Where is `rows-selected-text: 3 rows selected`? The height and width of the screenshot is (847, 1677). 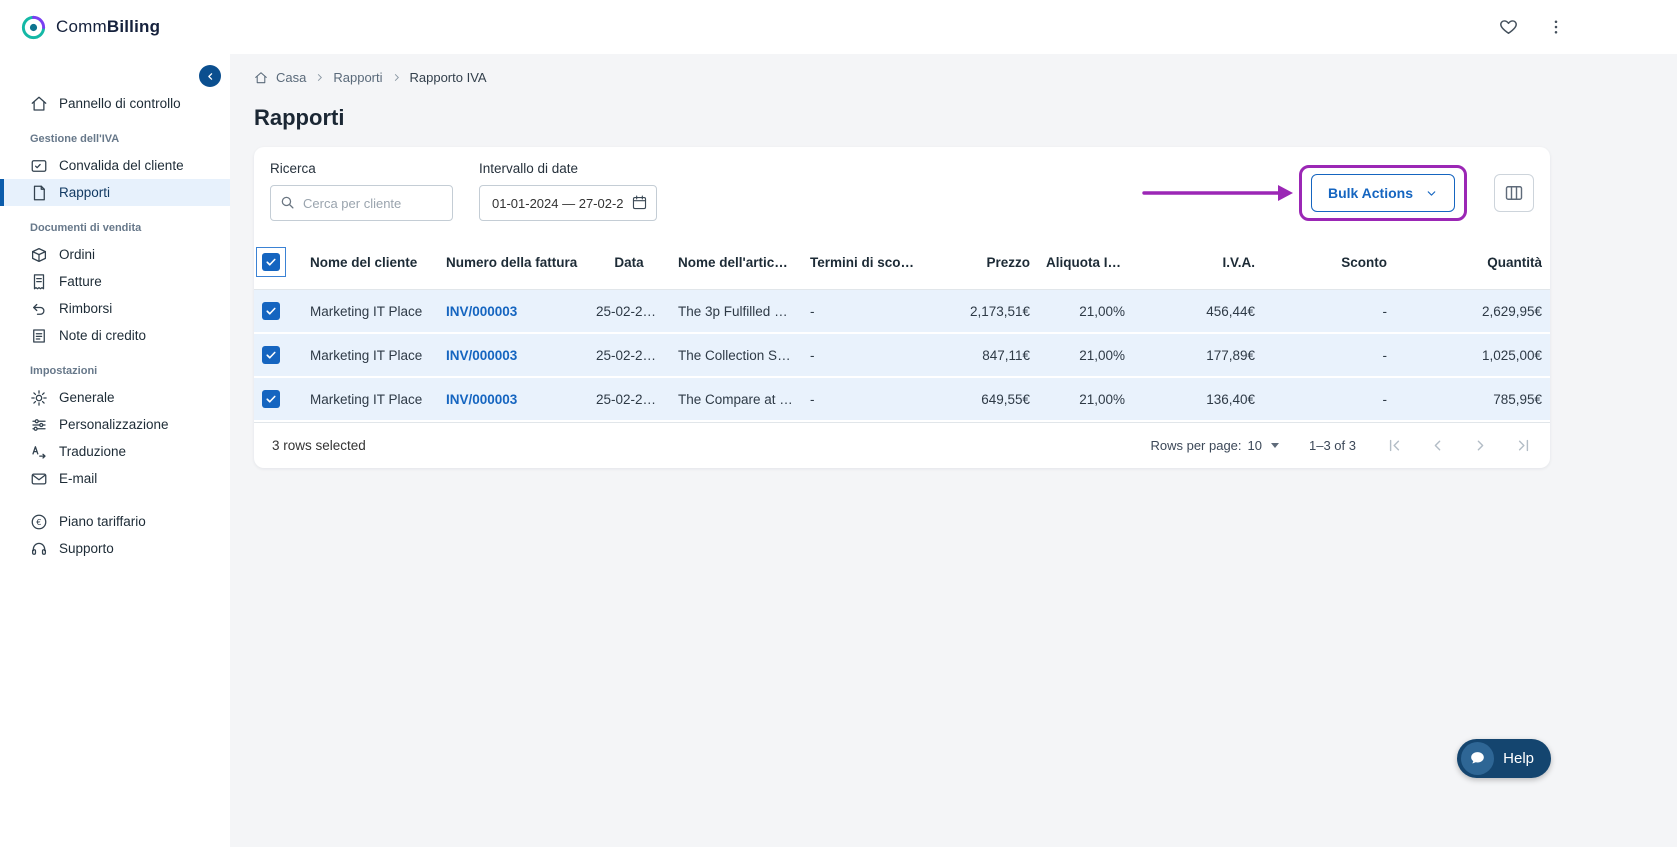 rows-selected-text: 3 rows selected is located at coordinates (319, 445).